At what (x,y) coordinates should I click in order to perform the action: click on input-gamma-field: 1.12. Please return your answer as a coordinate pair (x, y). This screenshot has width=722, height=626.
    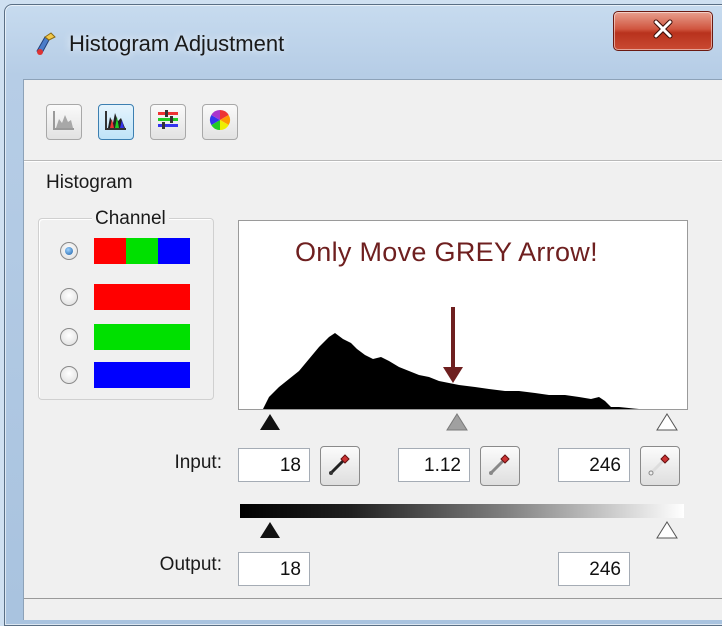
    Looking at the image, I should click on (434, 465).